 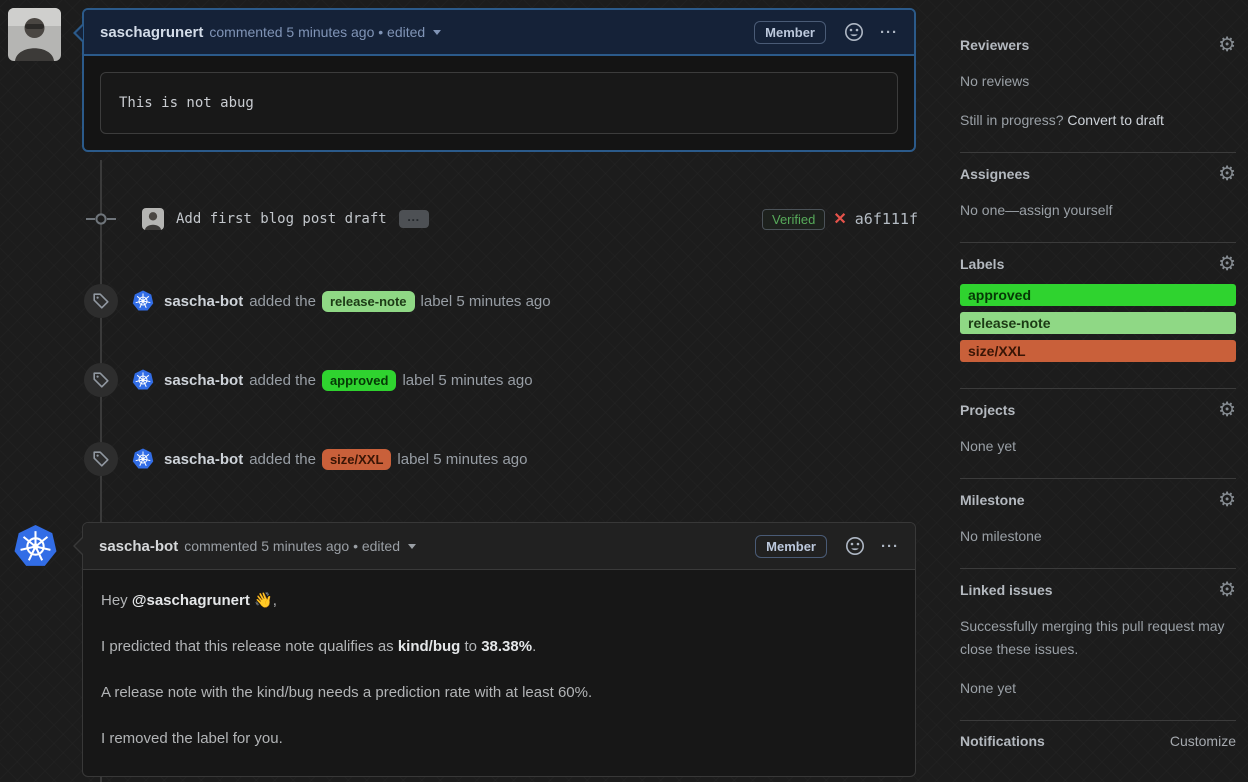 I want to click on linked-issues-empty: None yet, so click(x=988, y=688).